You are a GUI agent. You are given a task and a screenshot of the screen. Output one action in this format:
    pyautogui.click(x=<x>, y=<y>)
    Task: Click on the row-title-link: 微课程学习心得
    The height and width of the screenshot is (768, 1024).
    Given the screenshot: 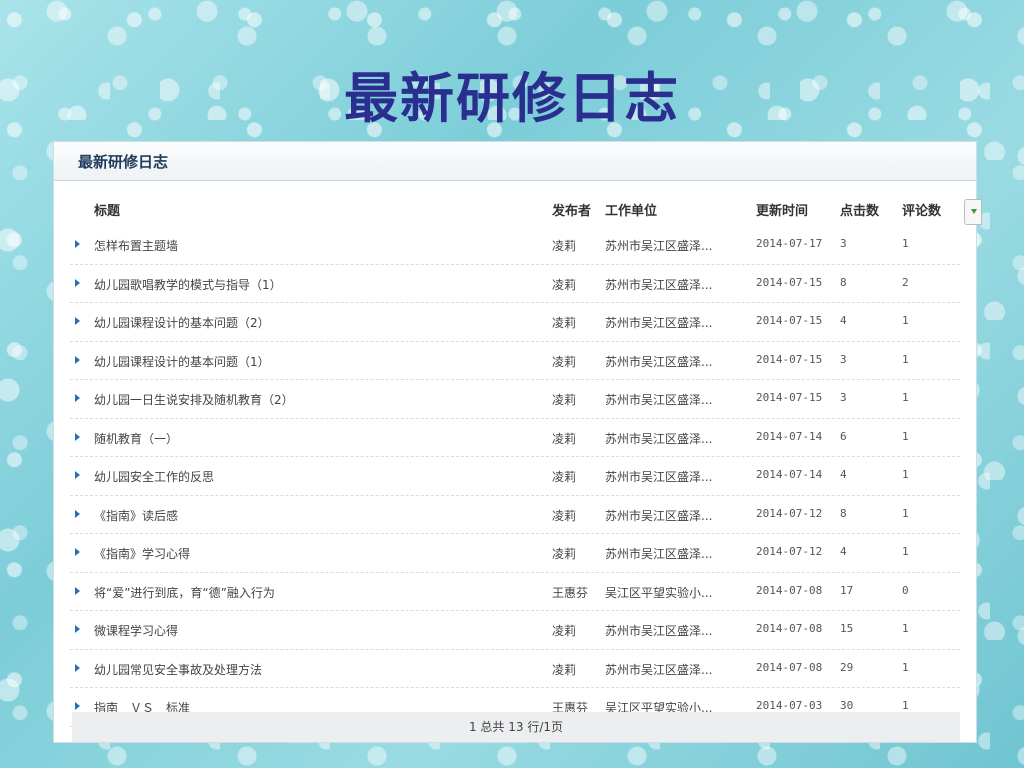 What is the action you would take?
    pyautogui.click(x=136, y=630)
    